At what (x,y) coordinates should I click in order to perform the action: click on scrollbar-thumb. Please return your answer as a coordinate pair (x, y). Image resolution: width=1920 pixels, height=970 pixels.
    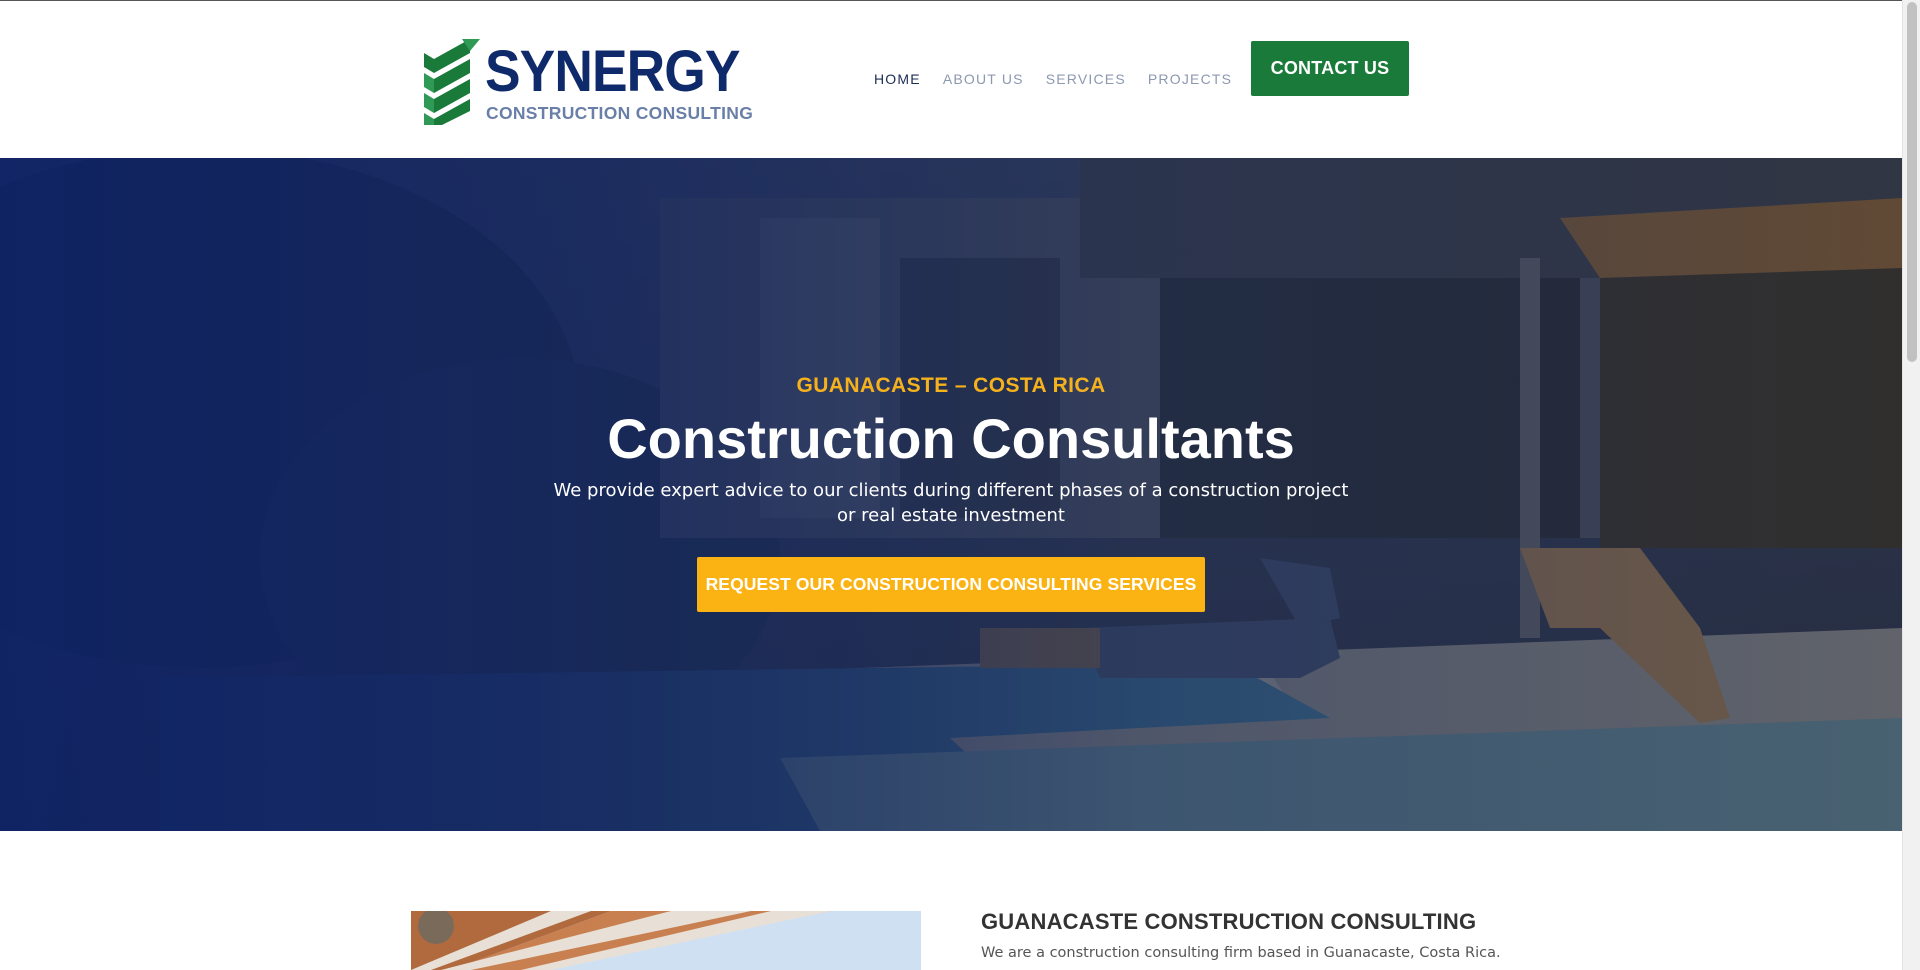
    Looking at the image, I should click on (1912, 182).